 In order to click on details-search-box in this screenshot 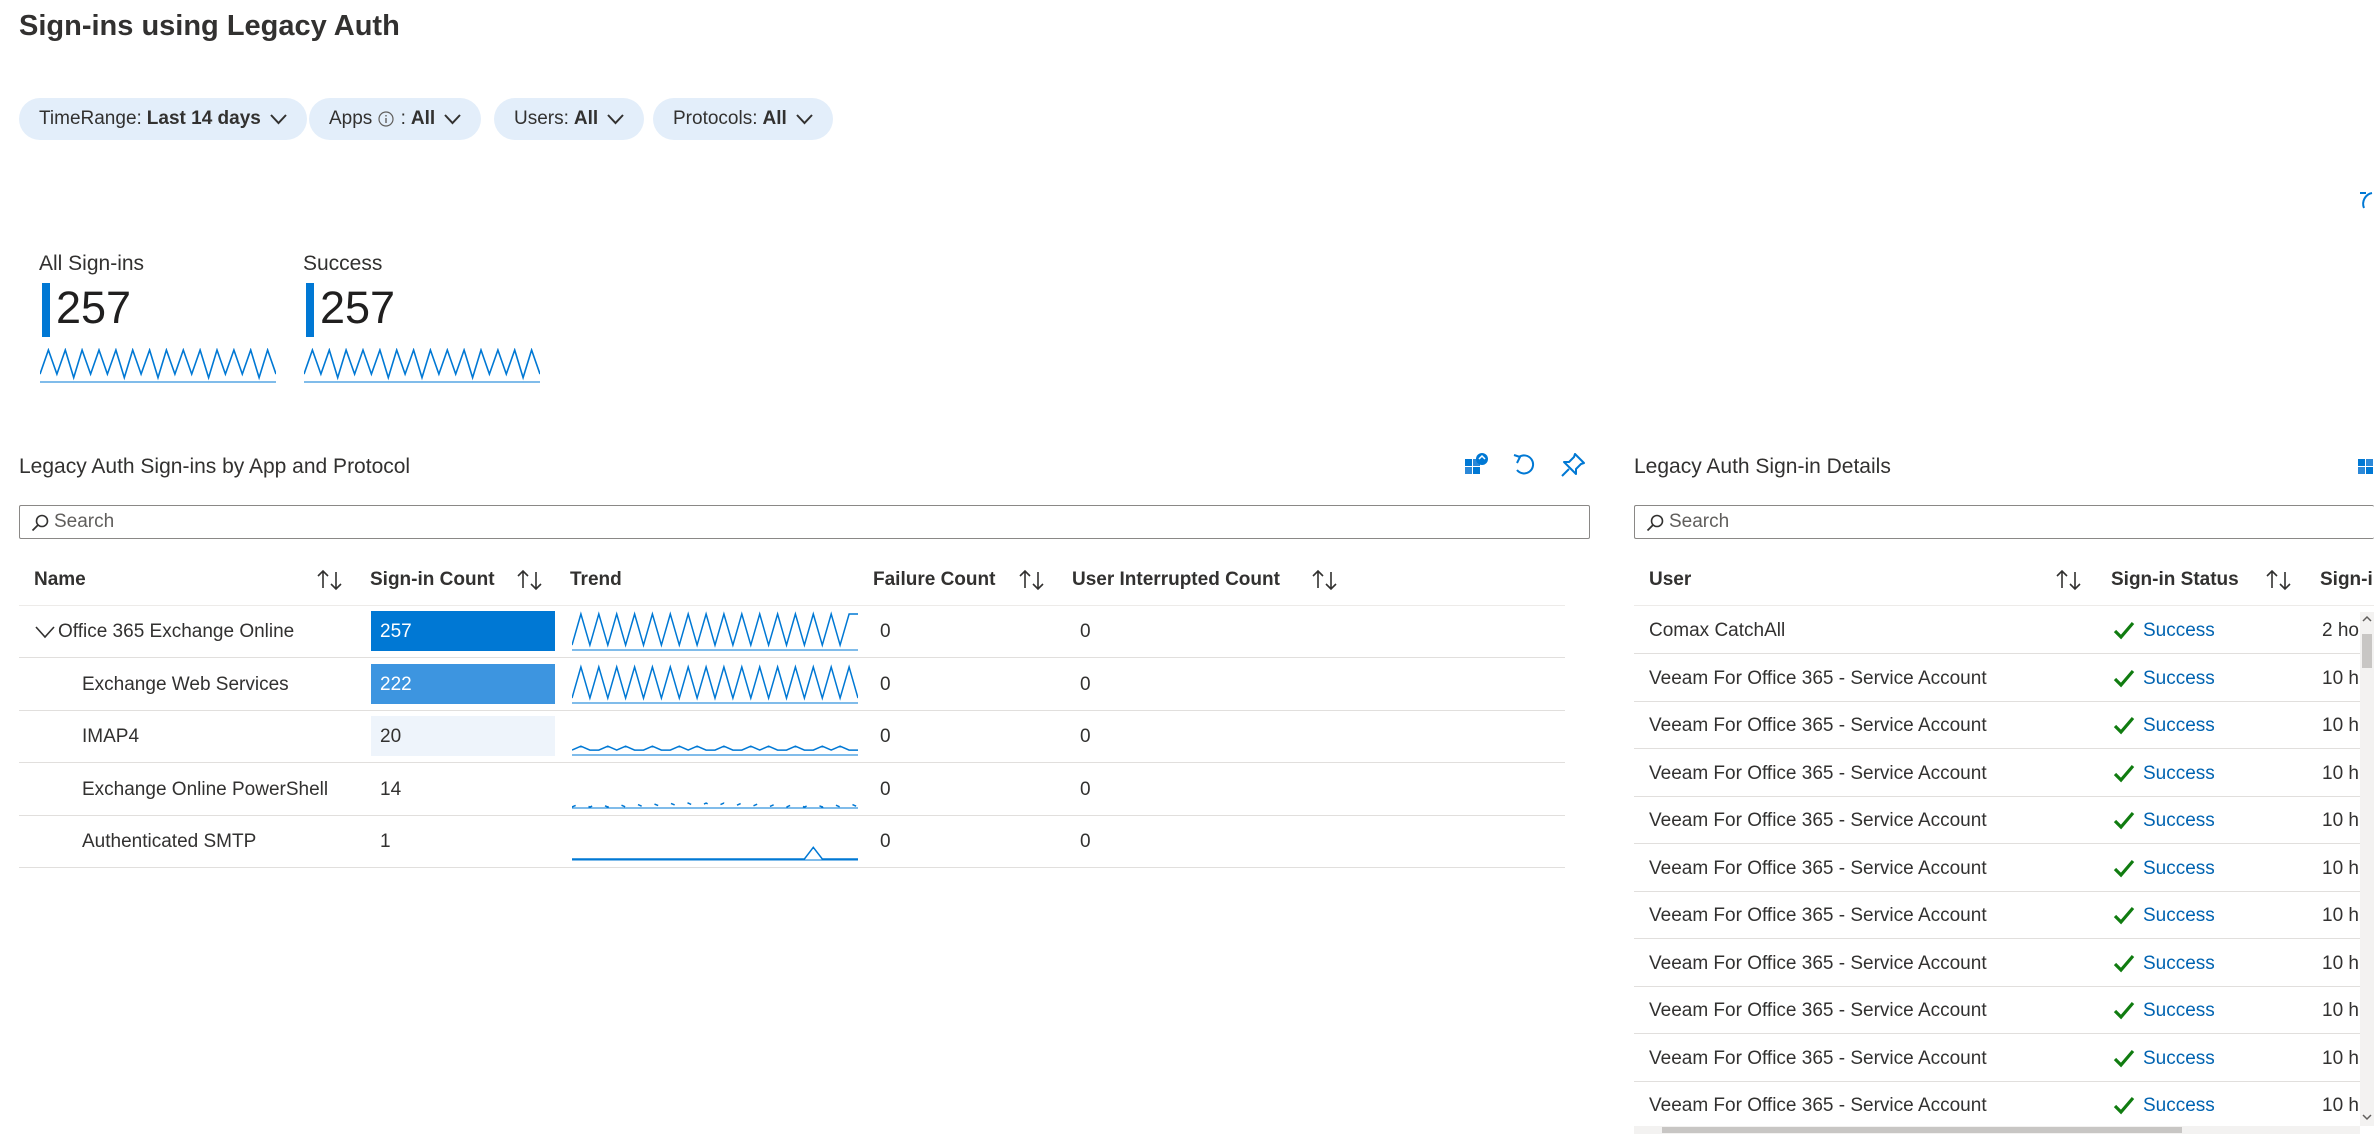, I will do `click(2004, 522)`.